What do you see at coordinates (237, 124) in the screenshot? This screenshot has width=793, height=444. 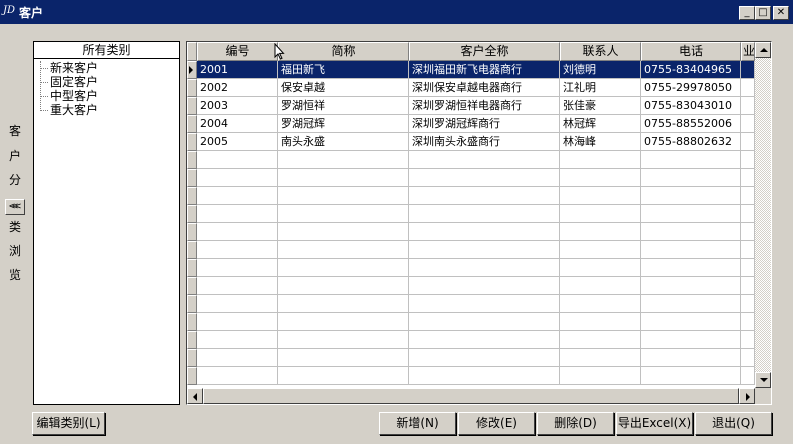 I see `table-cell: 2004` at bounding box center [237, 124].